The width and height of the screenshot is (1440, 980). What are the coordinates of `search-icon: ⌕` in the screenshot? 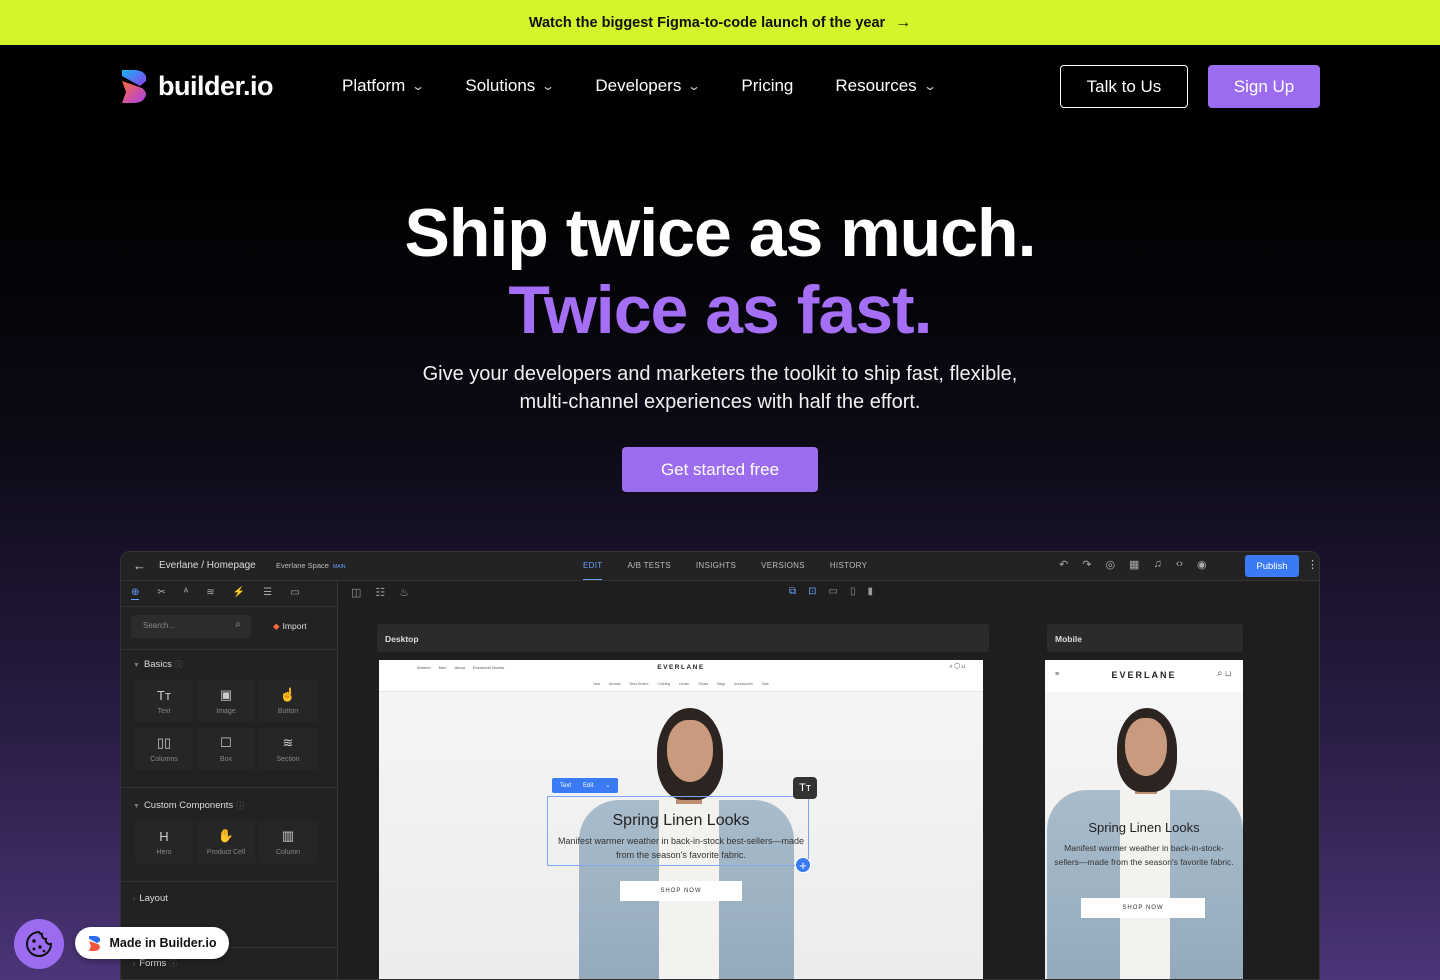 It's located at (950, 667).